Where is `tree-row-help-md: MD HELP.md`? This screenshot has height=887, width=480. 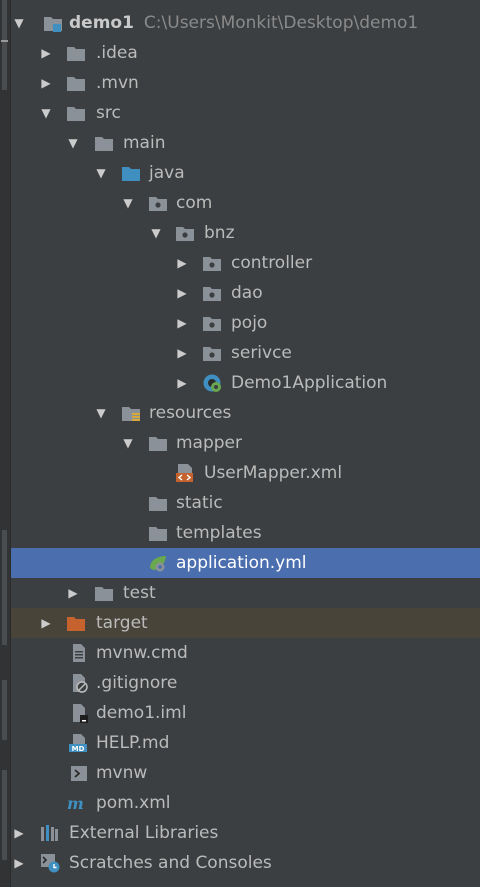
tree-row-help-md: MD HELP.md is located at coordinates (245, 743).